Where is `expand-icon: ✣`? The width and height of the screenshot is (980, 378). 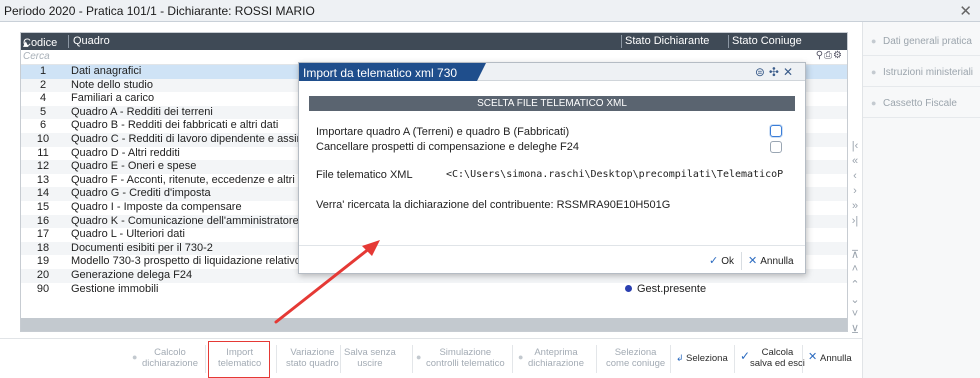
expand-icon: ✣ is located at coordinates (776, 72).